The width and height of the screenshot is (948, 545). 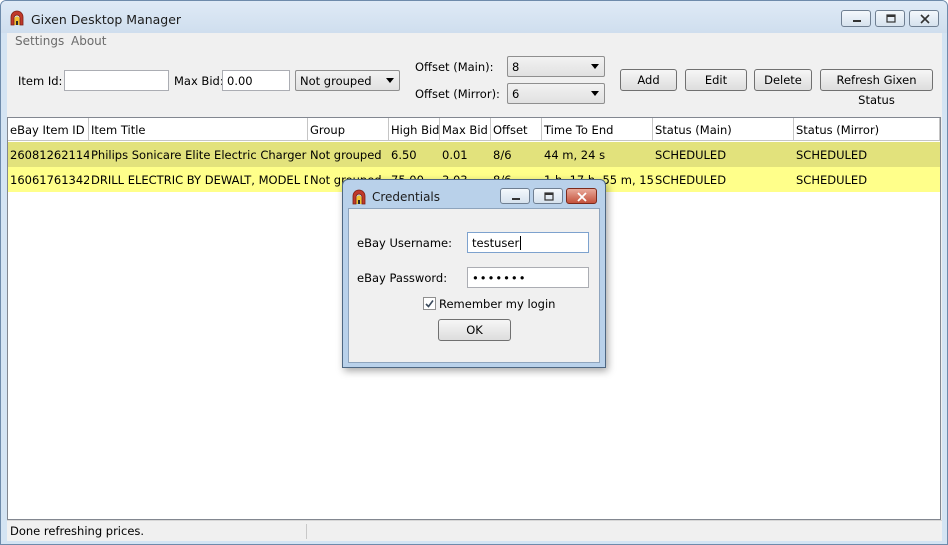 I want to click on column-header-status-main: Status (Main), so click(x=723, y=129).